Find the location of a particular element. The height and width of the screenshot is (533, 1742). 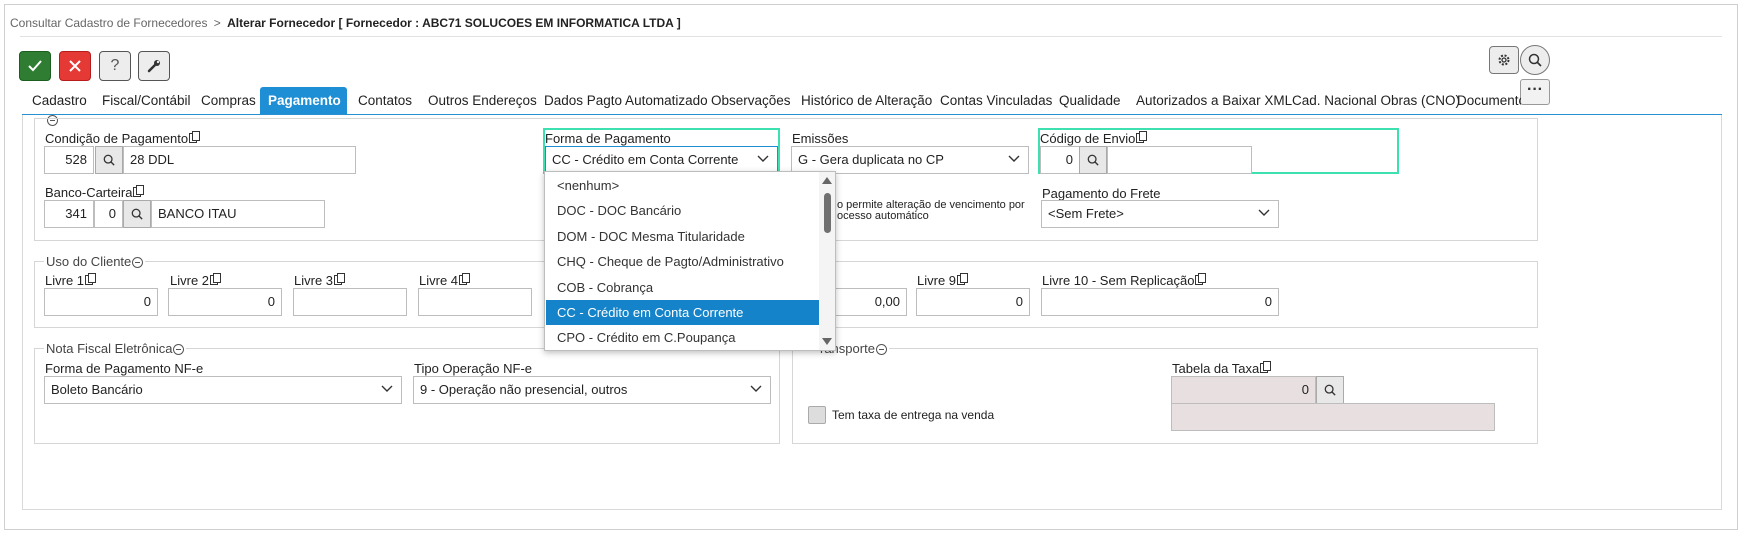

tab-contas-vinculadas: Contas Vinculadas is located at coordinates (996, 101).